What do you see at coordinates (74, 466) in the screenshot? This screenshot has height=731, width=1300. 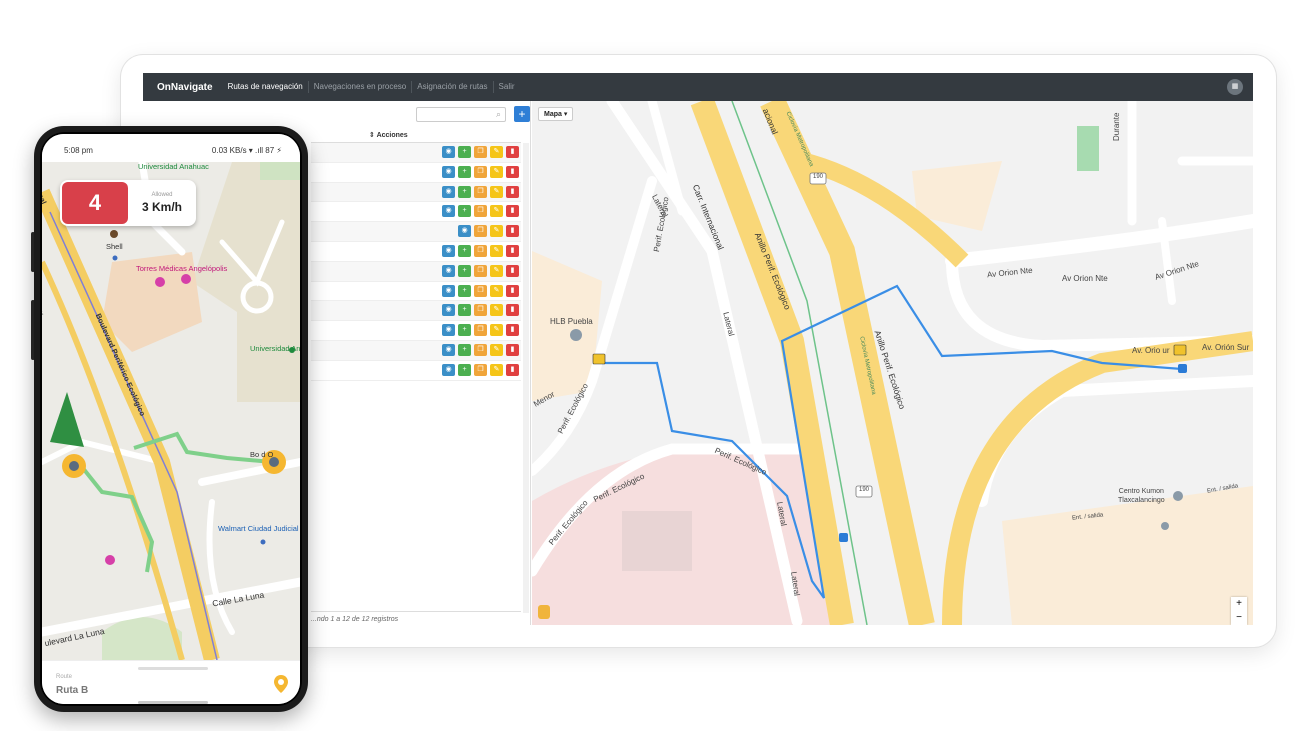 I see `waypoint-marker-core` at bounding box center [74, 466].